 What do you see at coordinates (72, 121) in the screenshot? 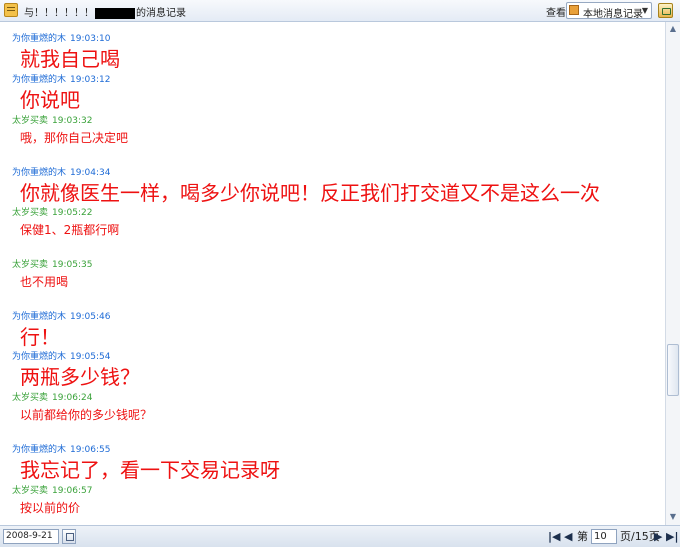
I see `message-time: 19:03:32` at bounding box center [72, 121].